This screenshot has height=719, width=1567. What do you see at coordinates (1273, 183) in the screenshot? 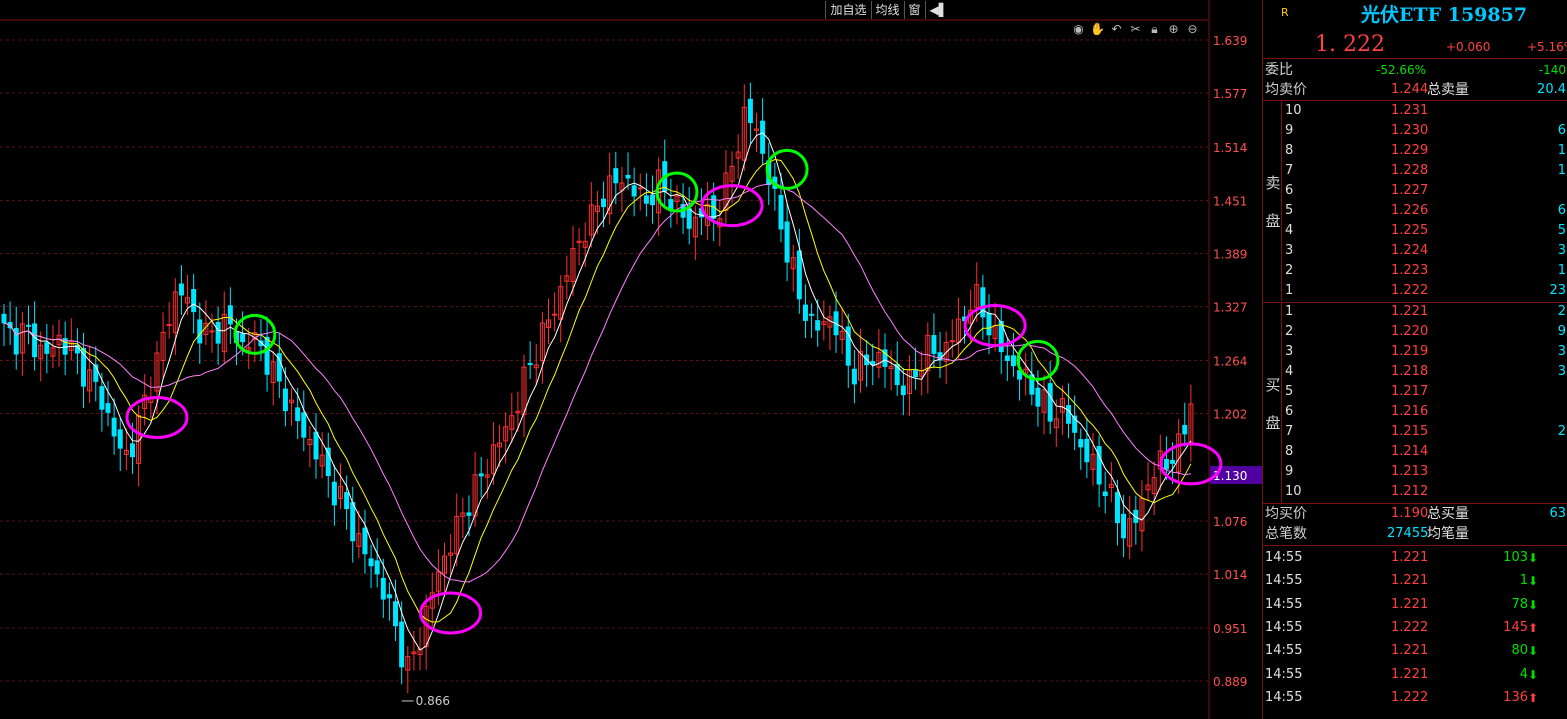
I see `sell-side-label-1: 卖` at bounding box center [1273, 183].